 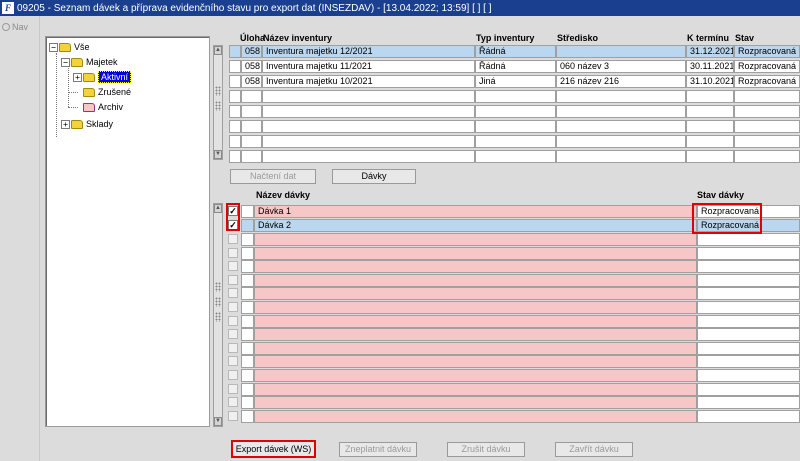 I want to click on cell-k-terminu: 31.10.2021, so click(x=710, y=81).